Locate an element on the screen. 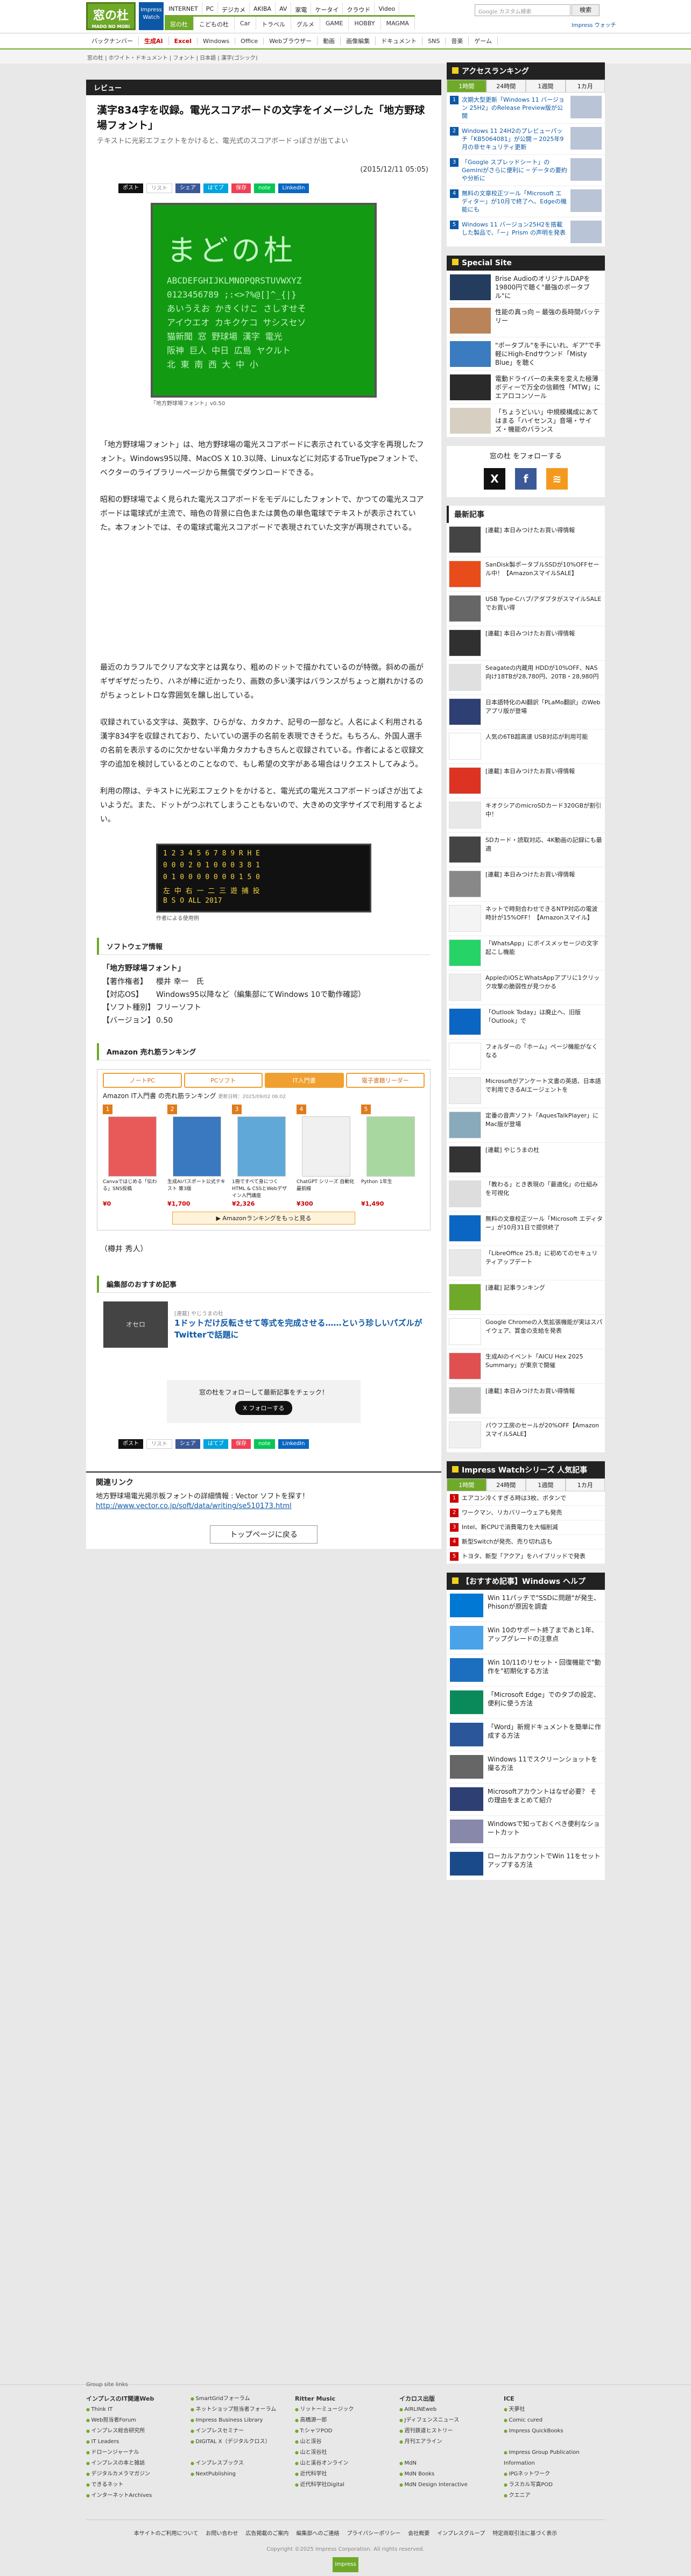  share-linkedin-button: LinkedIn is located at coordinates (293, 188).